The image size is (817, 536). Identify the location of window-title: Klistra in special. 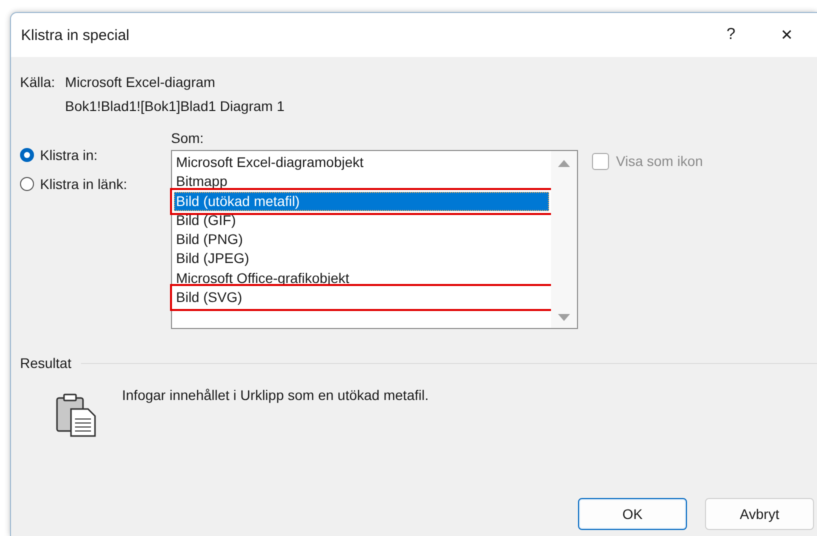
(75, 35).